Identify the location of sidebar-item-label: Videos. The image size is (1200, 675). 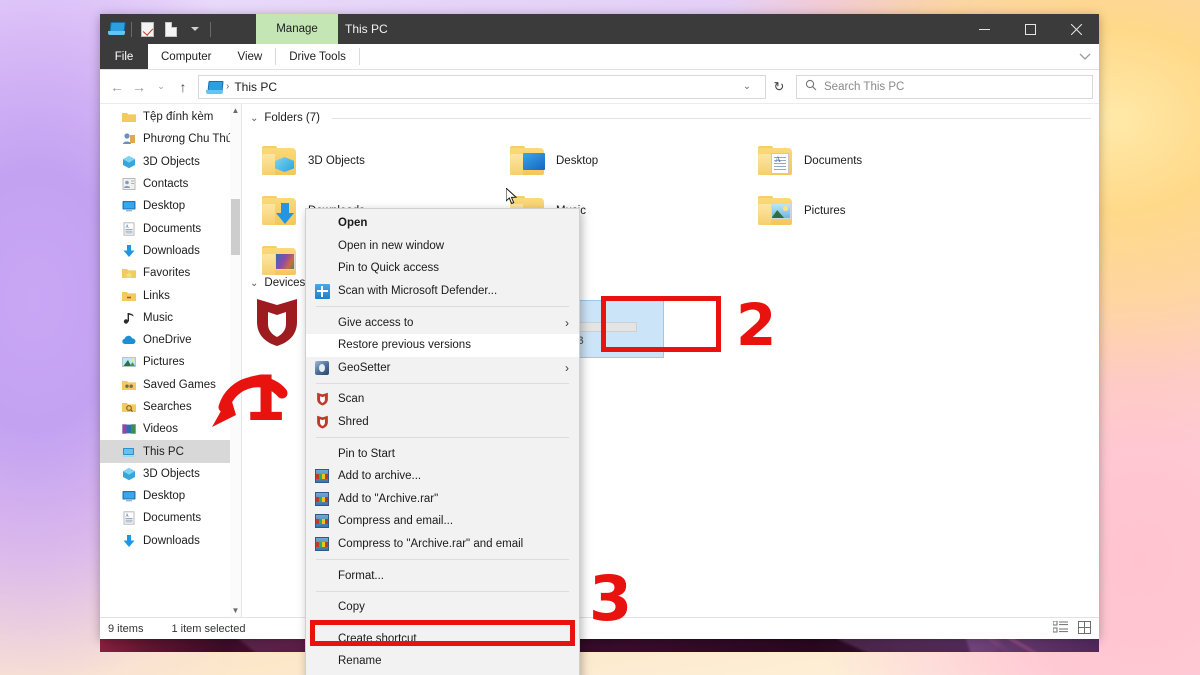
(160, 429).